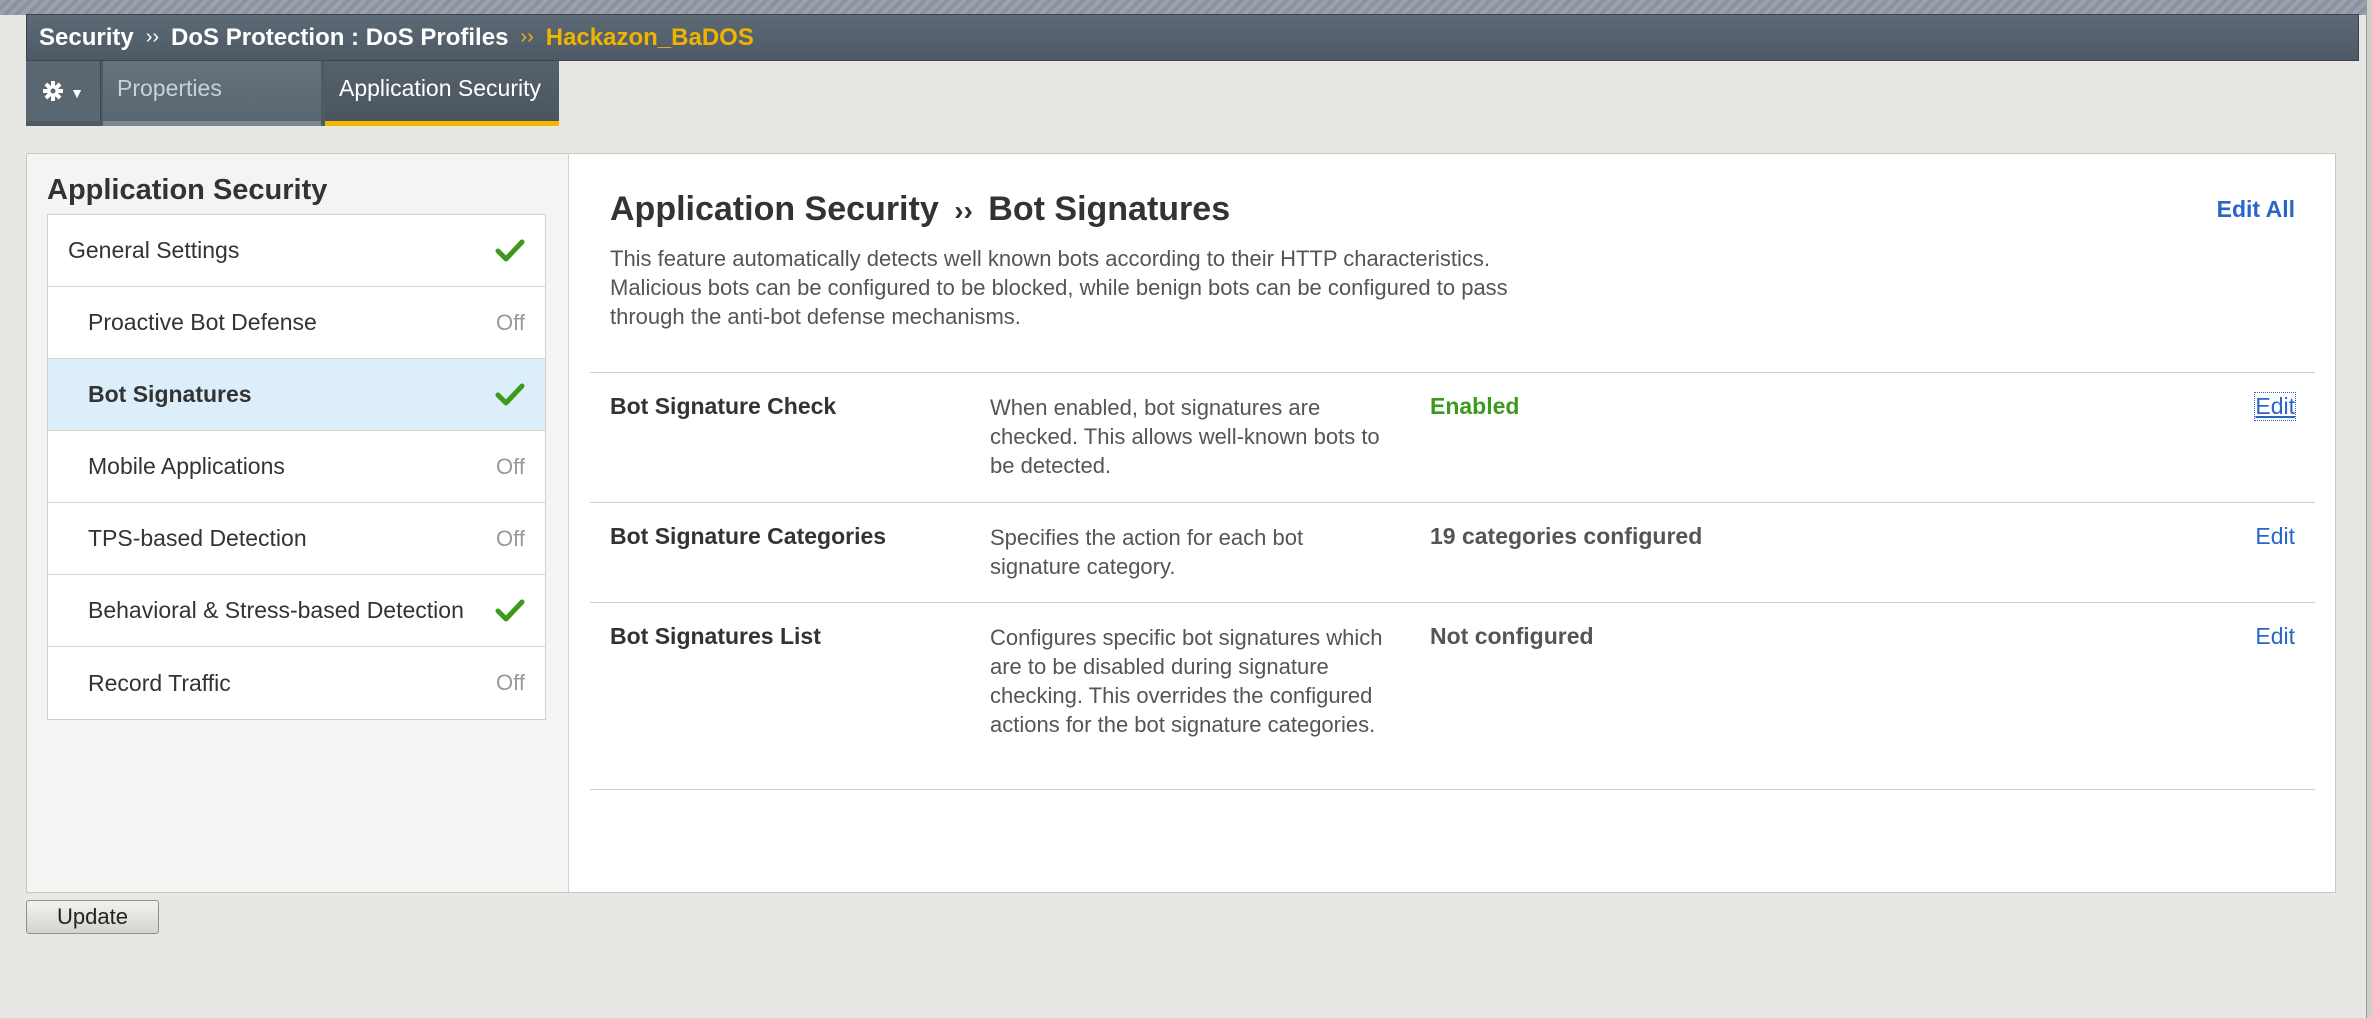 The width and height of the screenshot is (2372, 1018). Describe the element at coordinates (1186, 7) in the screenshot. I see `window-top-strip` at that location.